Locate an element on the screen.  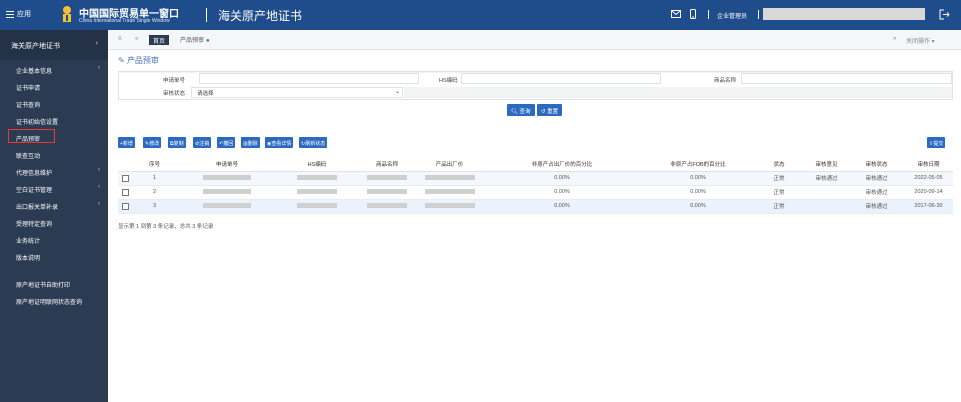
apply-no-label: 申请单号 is located at coordinates (174, 81).